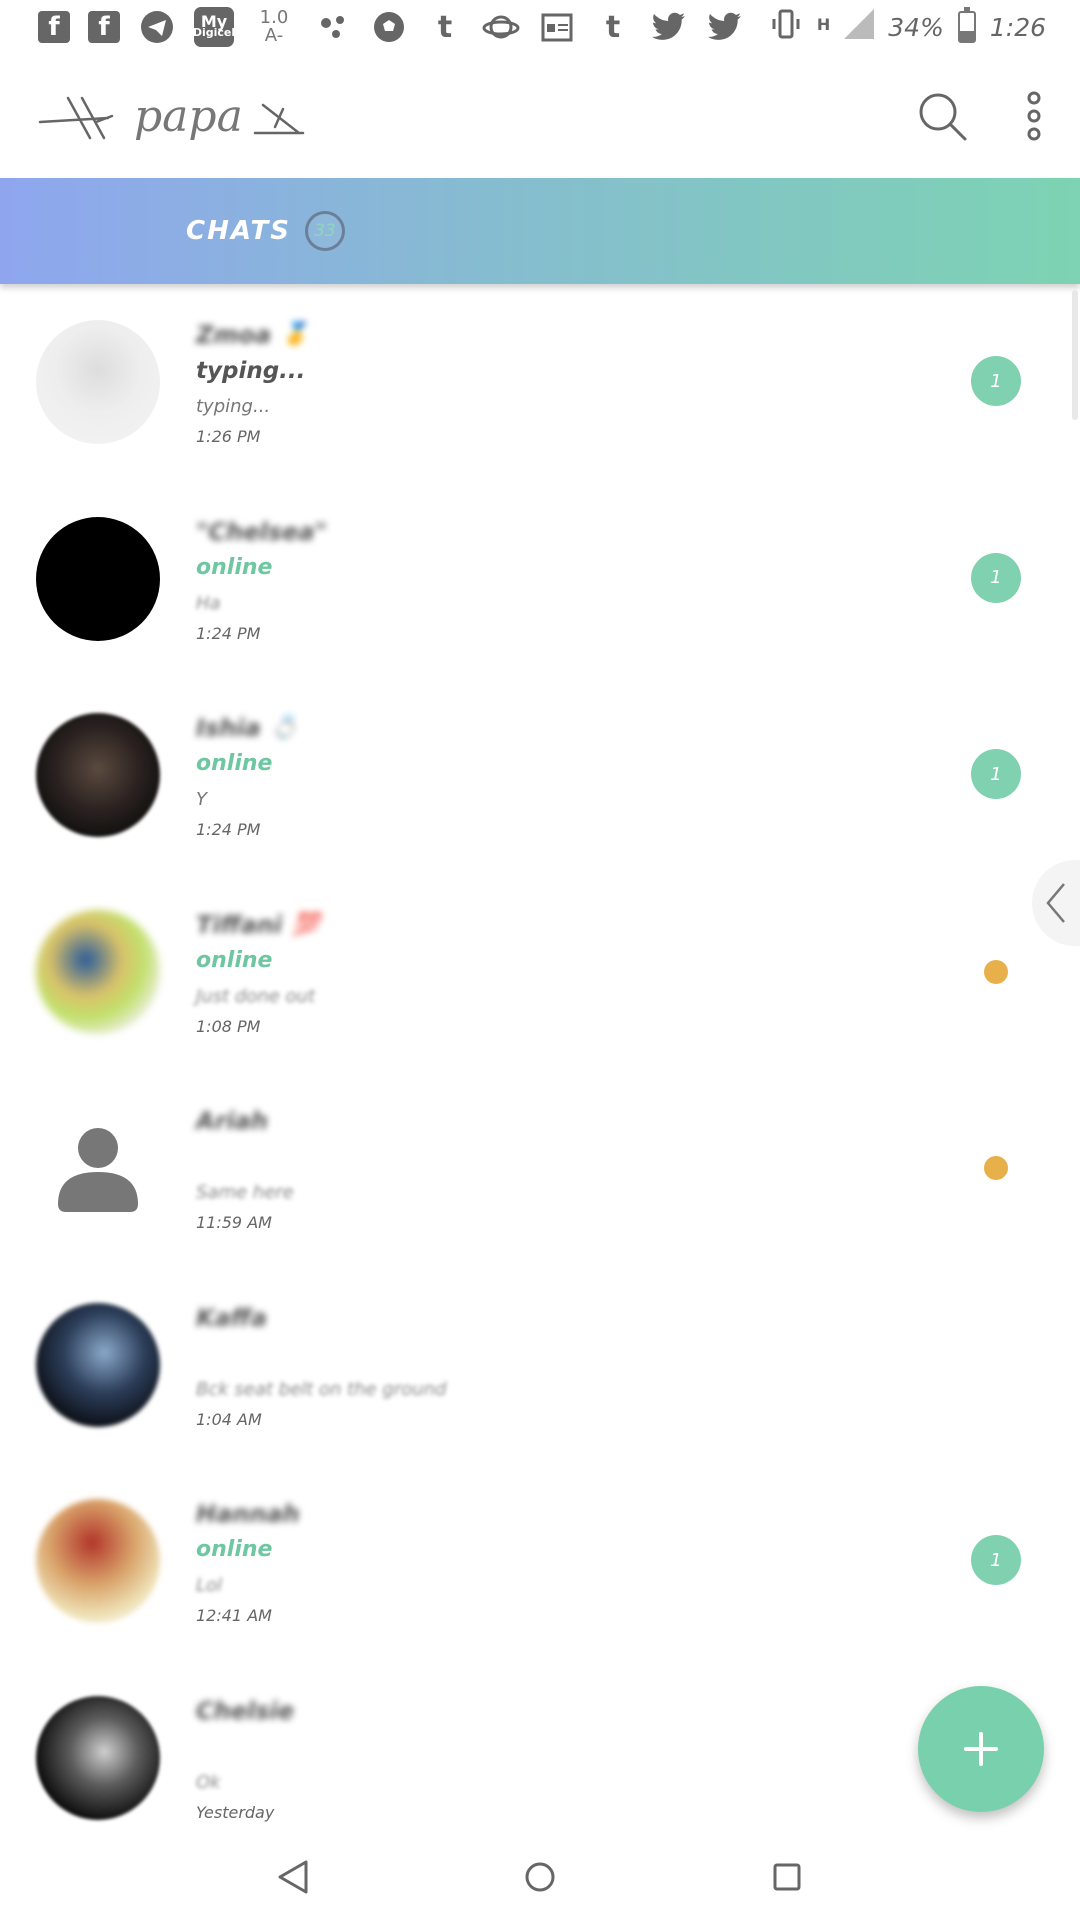  I want to click on chat-row: Kaffa Bck seat belt on the ground 1:04 AM, so click(540, 1365).